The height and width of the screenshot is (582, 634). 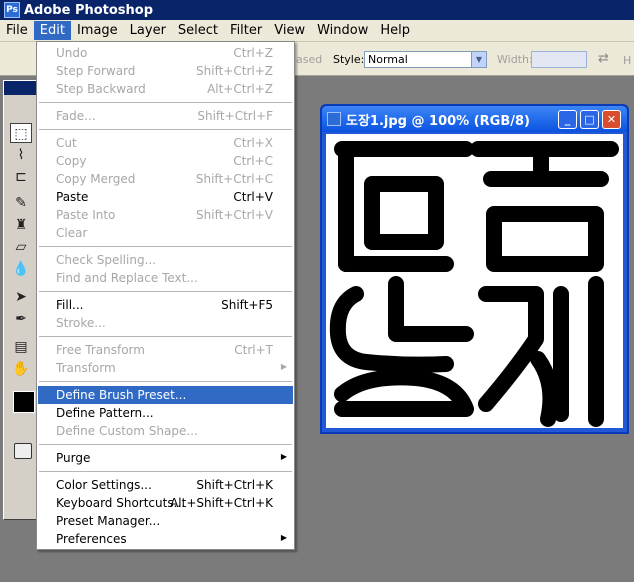 What do you see at coordinates (342, 30) in the screenshot?
I see `menu-window: Window` at bounding box center [342, 30].